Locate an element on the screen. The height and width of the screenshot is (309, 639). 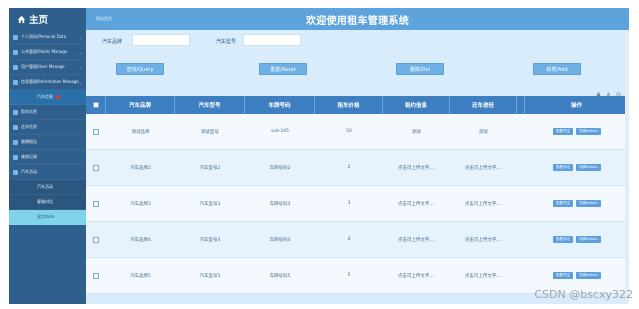
table-cell: 4 is located at coordinates (349, 239).